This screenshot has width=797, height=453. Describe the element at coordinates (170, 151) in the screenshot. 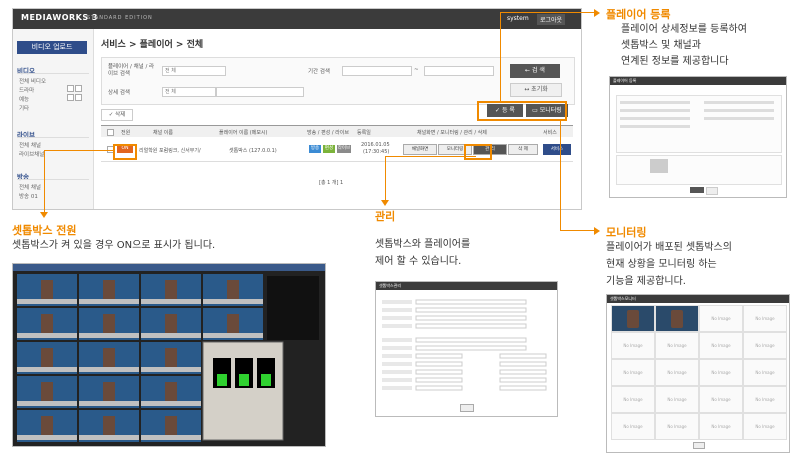

I see `channel-name: 리얼학원 포럼링크, 신서무기/` at that location.